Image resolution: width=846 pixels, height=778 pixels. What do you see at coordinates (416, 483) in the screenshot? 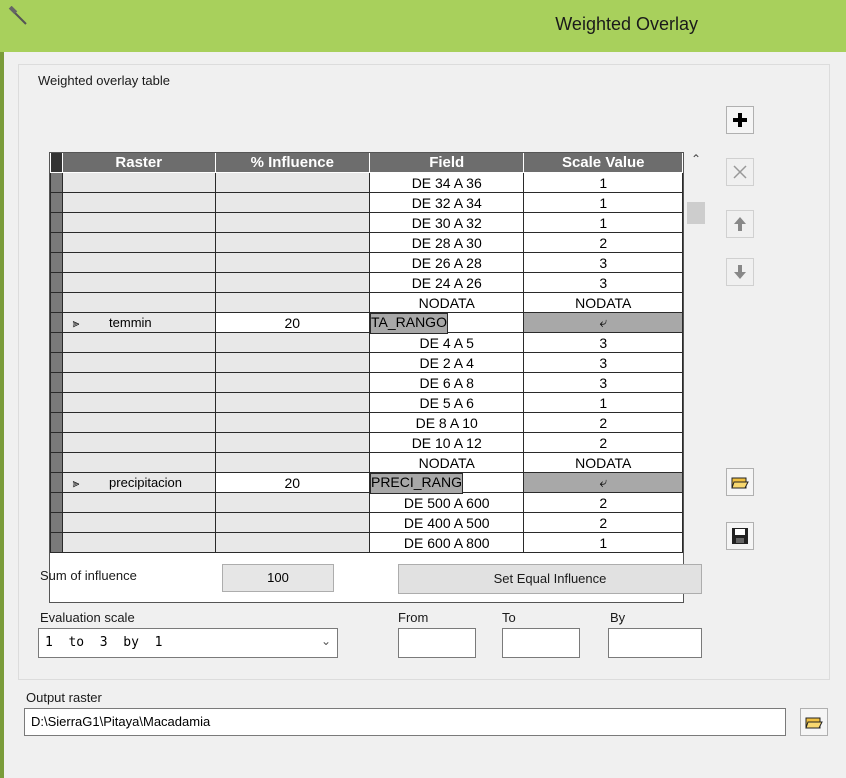
I see `field-cell: PRECI_RANG` at bounding box center [416, 483].